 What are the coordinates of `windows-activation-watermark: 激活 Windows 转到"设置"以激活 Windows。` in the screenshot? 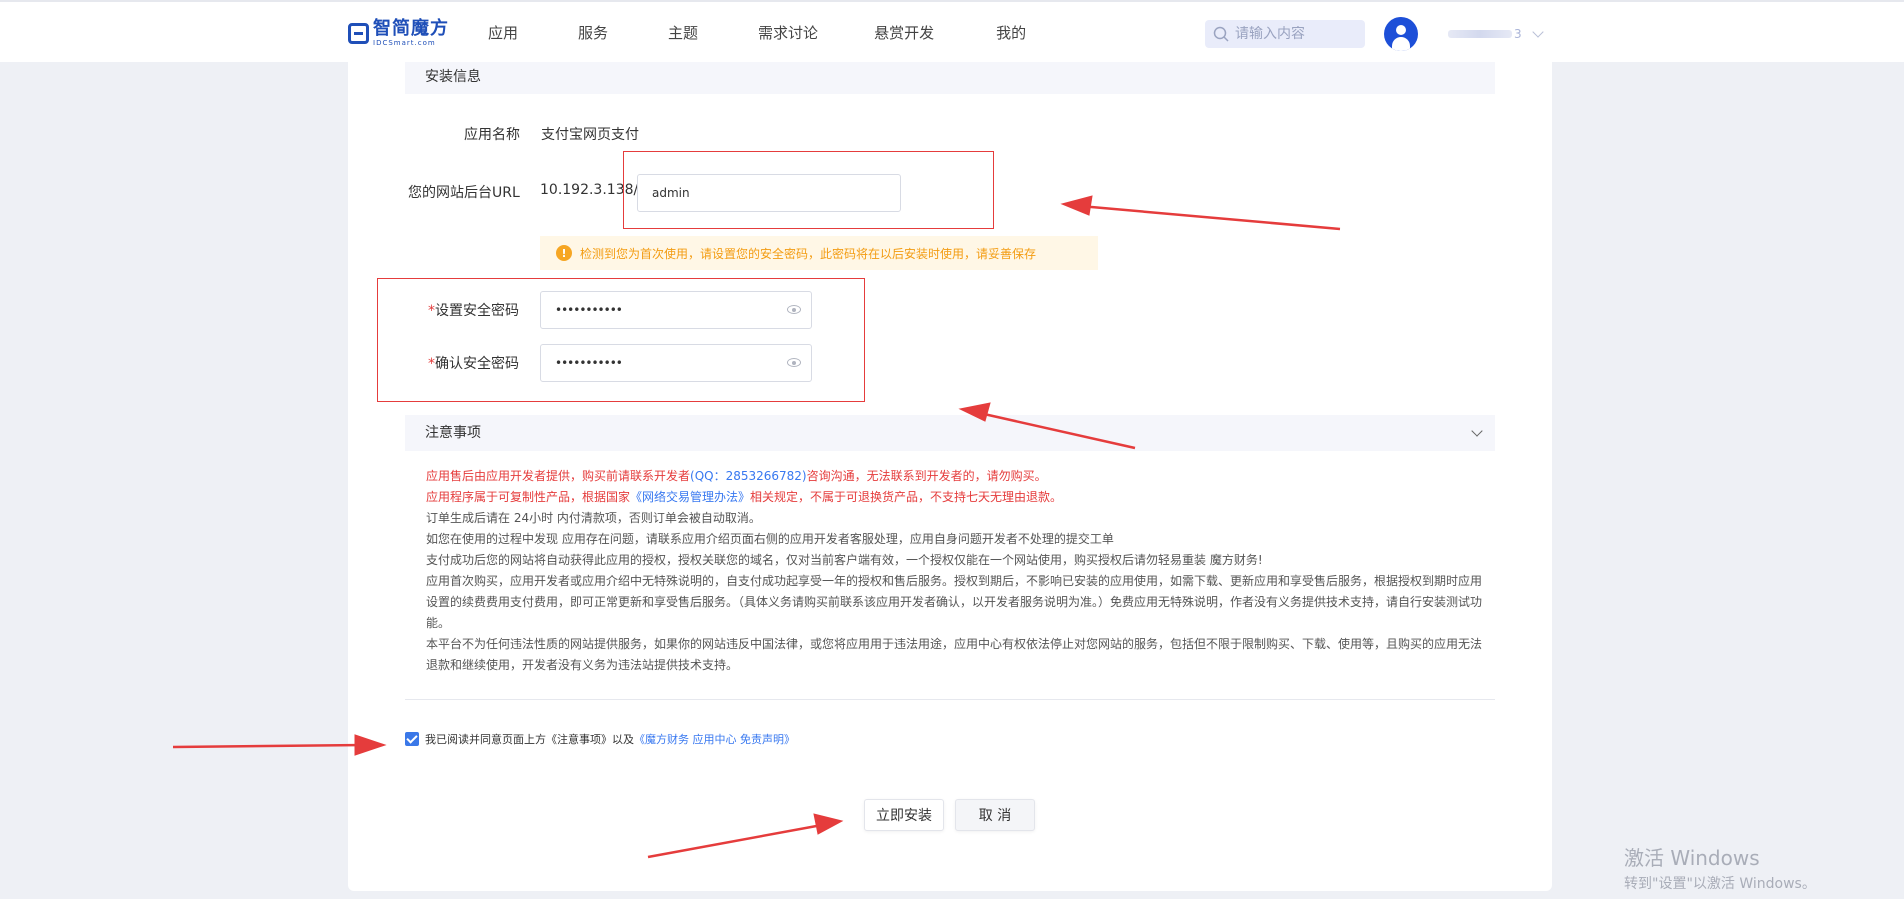 It's located at (1720, 867).